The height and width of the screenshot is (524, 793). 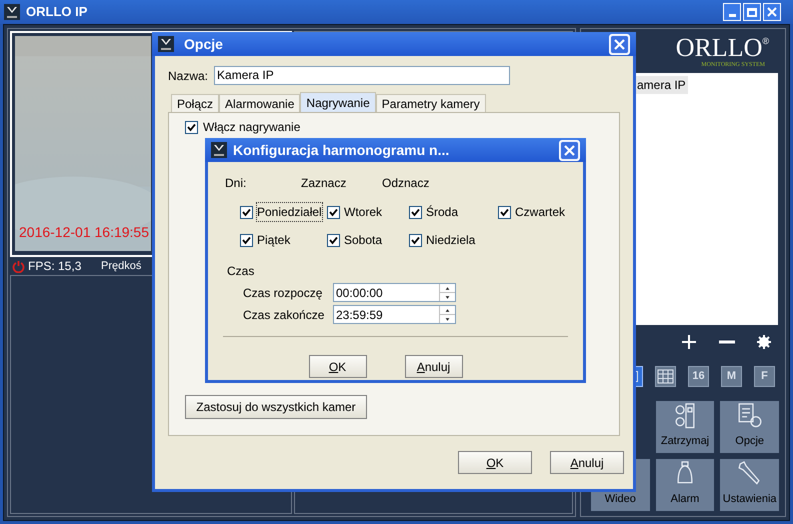 What do you see at coordinates (284, 315) in the screenshot?
I see `time-label: Czas zakończe` at bounding box center [284, 315].